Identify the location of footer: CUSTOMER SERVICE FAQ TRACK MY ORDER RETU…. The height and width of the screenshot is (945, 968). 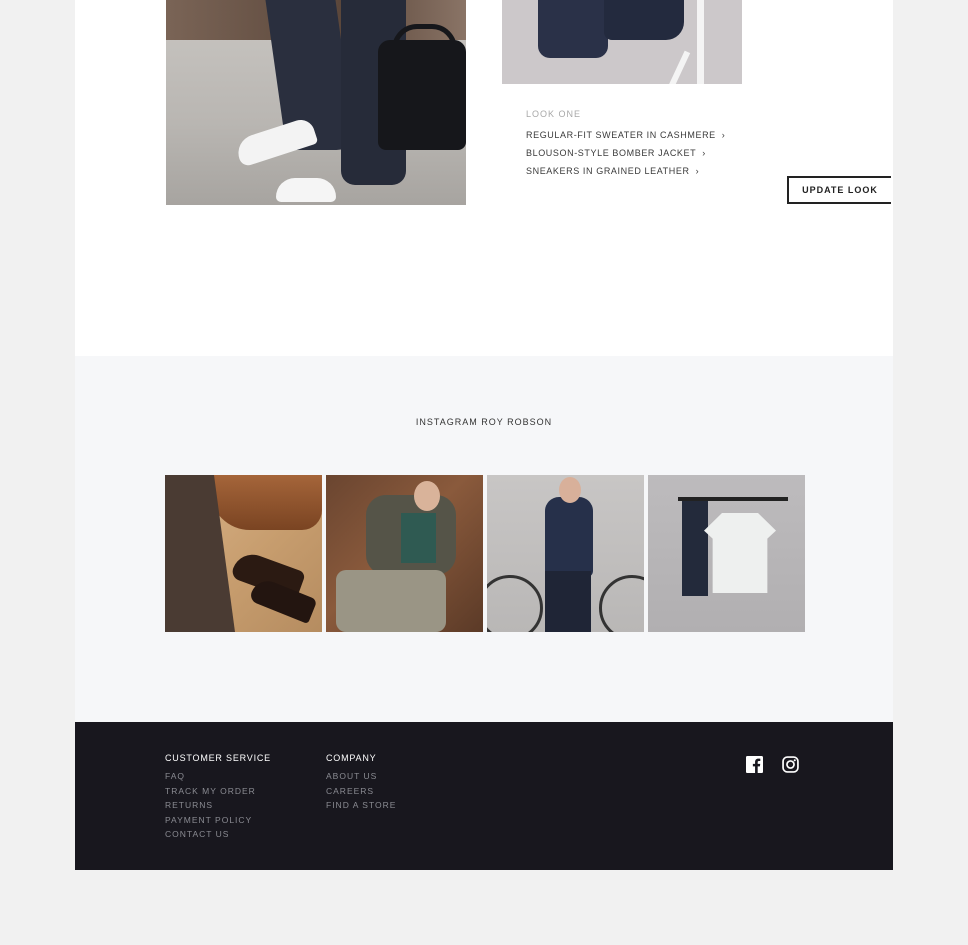
(484, 796).